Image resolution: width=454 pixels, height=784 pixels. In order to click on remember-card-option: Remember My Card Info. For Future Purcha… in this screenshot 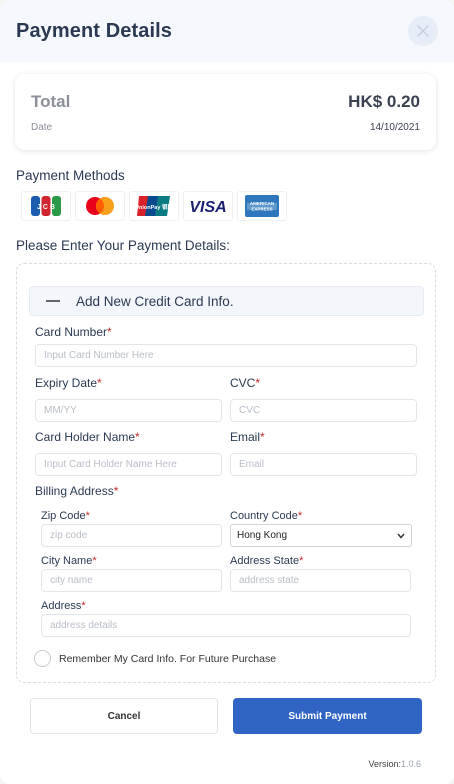, I will do `click(155, 658)`.